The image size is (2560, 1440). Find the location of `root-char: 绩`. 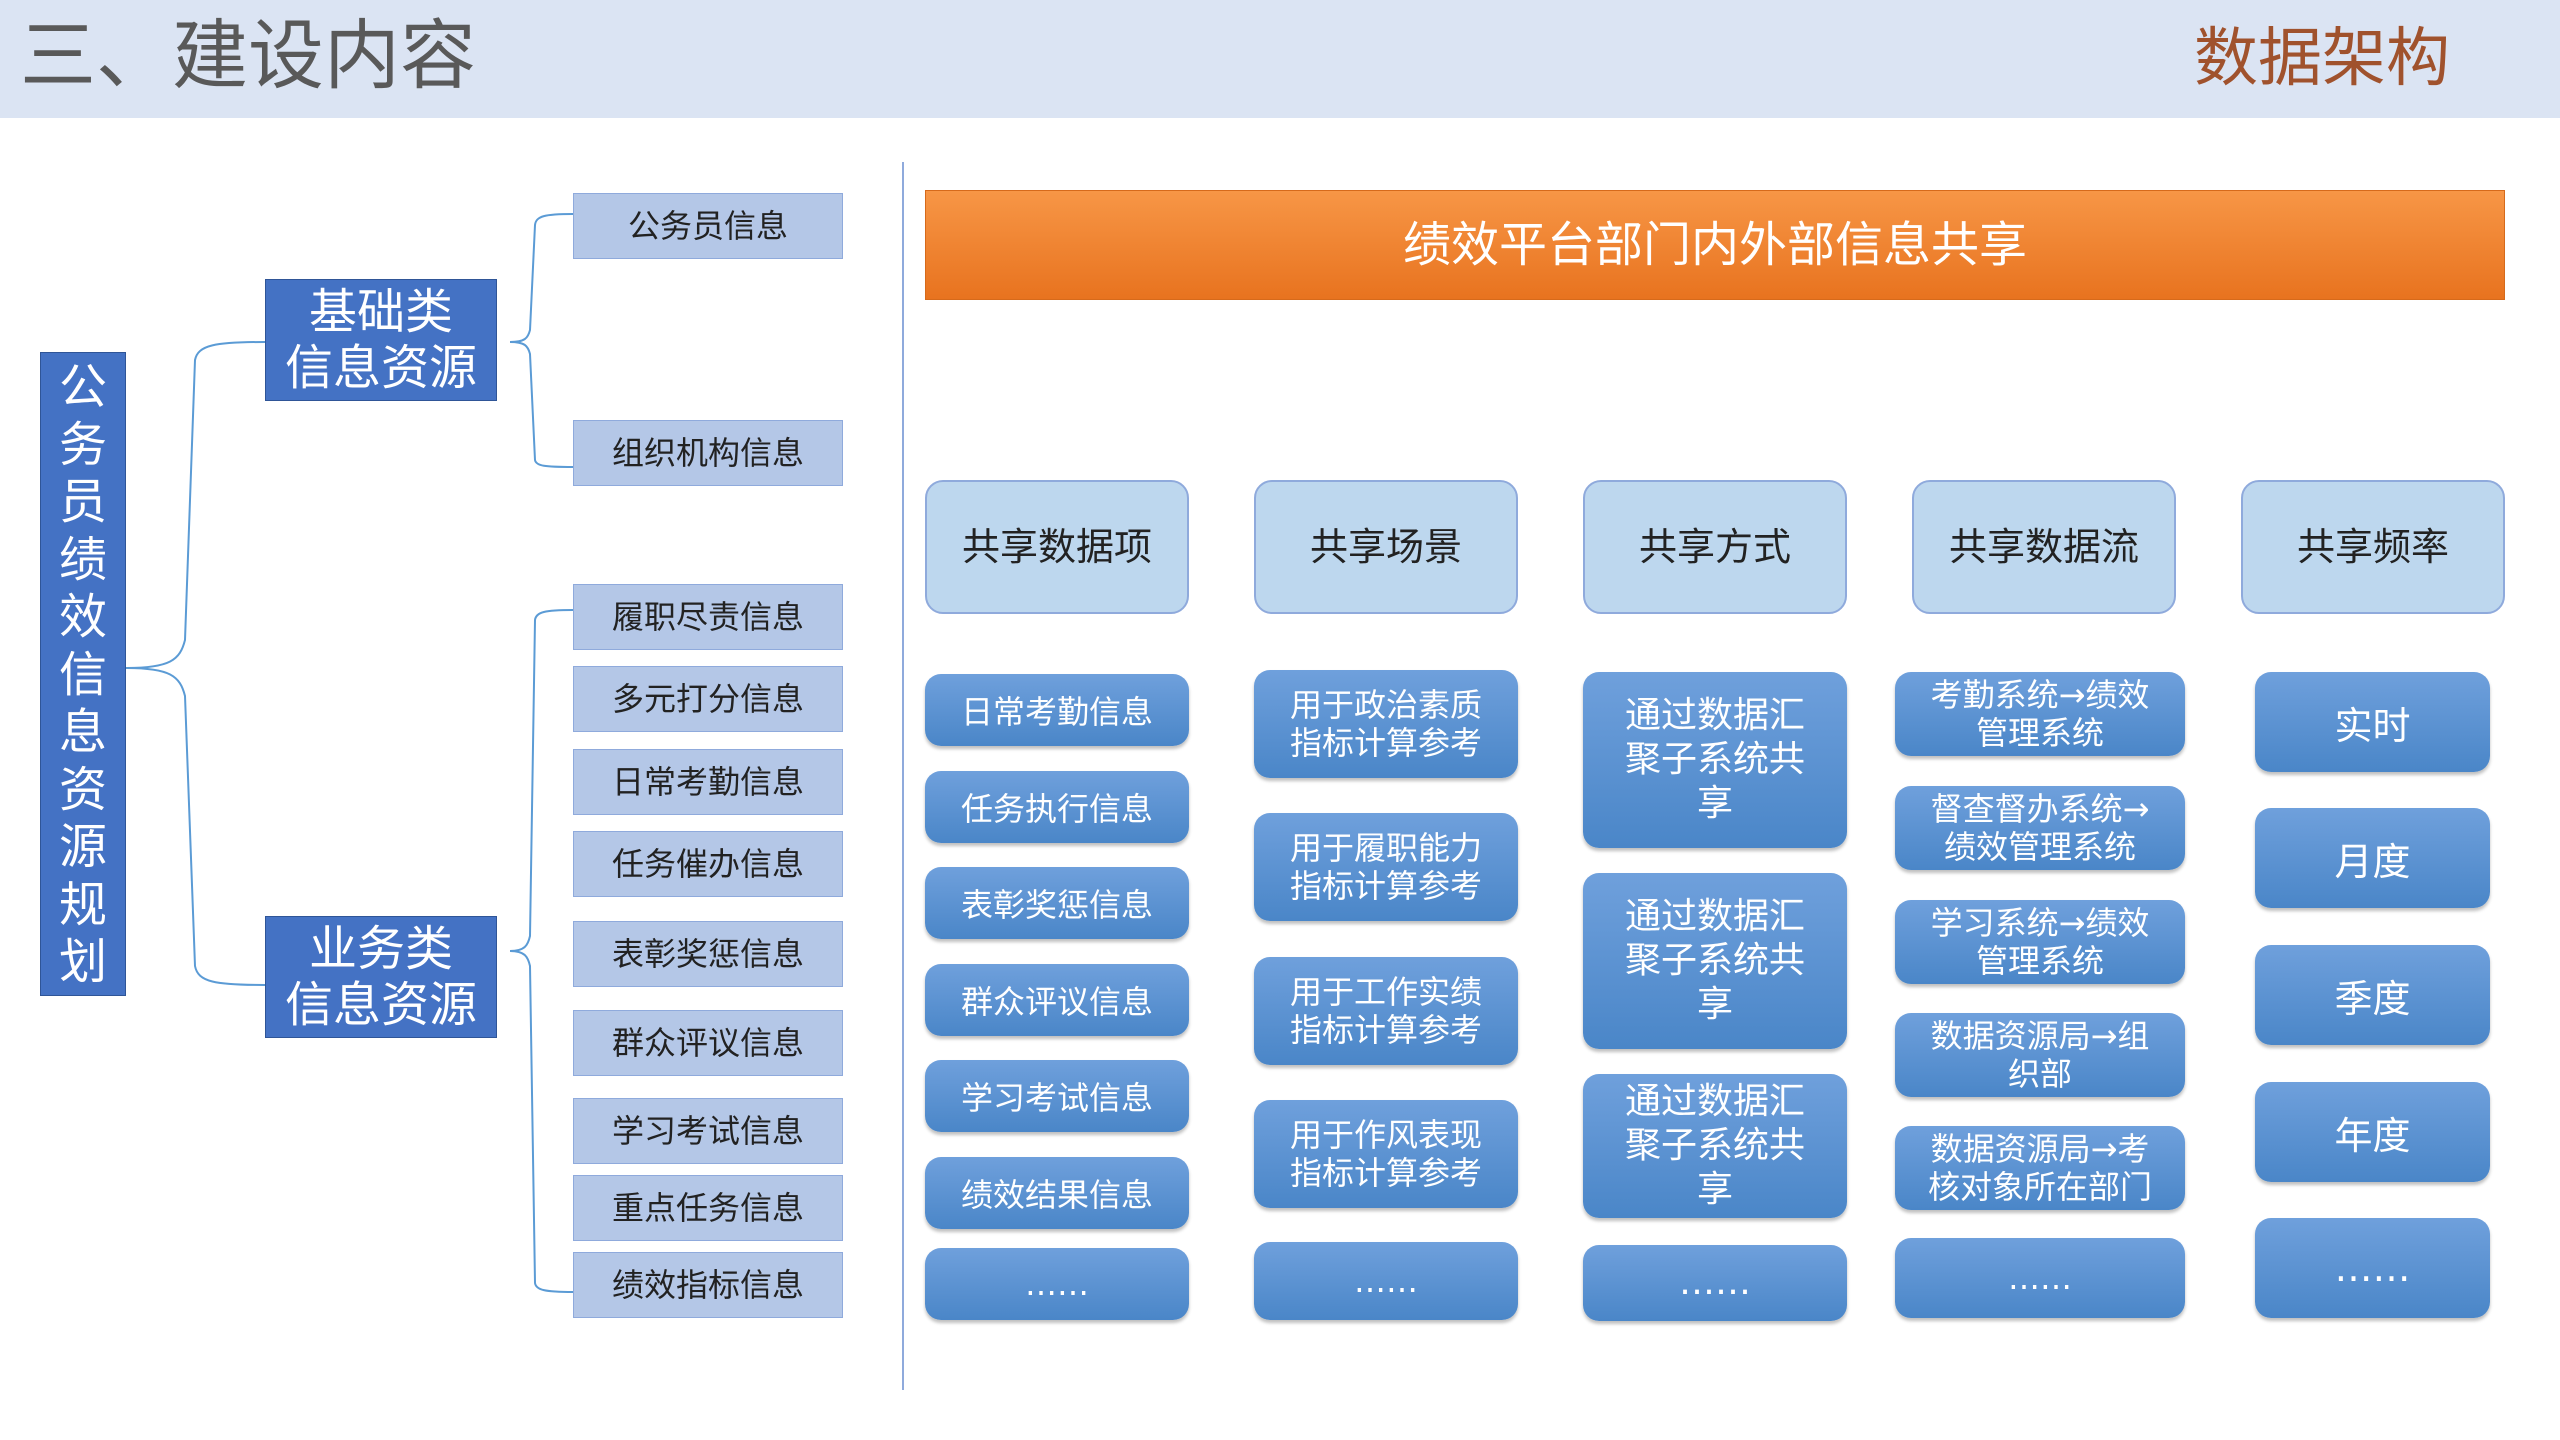

root-char: 绩 is located at coordinates (82, 559).